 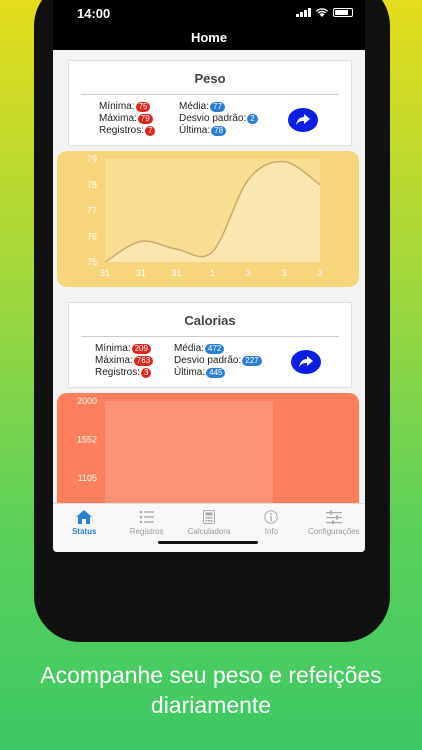 I want to click on calorias-maxima: Máxima: 763, so click(x=124, y=360).